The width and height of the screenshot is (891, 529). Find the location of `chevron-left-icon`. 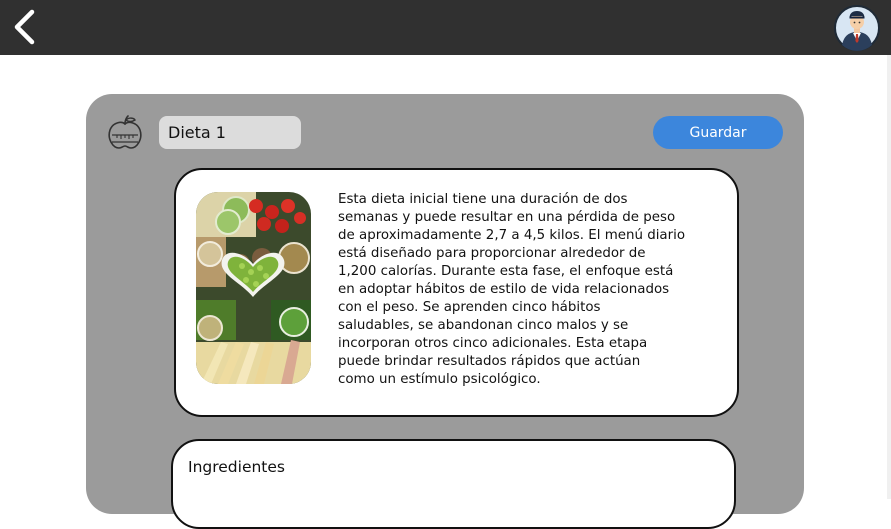

chevron-left-icon is located at coordinates (24, 27).